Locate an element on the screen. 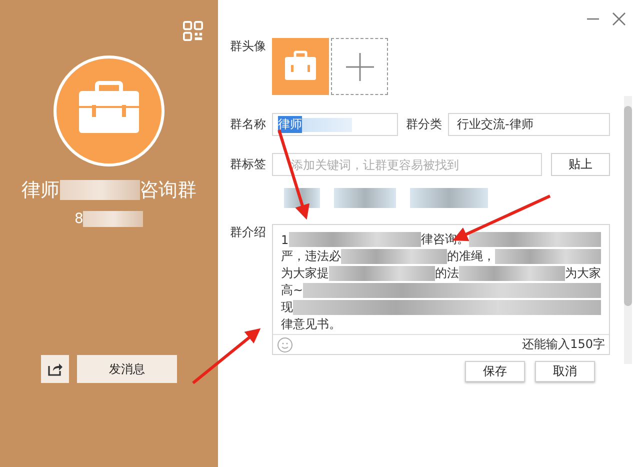  add-avatar-button is located at coordinates (359, 66).